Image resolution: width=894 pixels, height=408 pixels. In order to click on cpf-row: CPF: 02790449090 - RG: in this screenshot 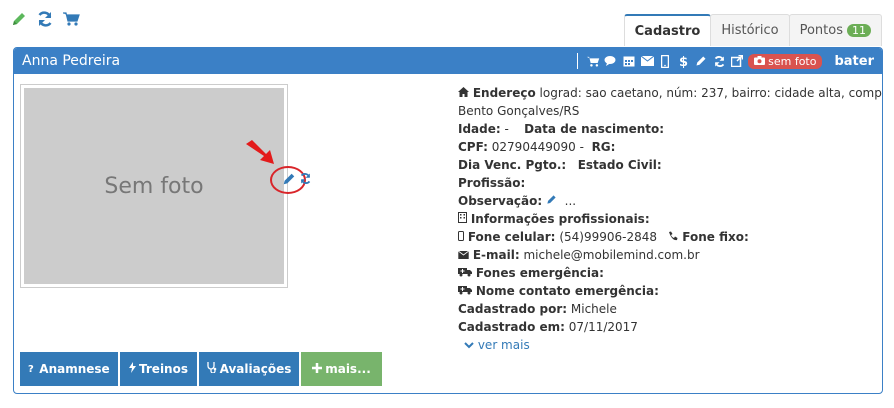, I will do `click(537, 147)`.